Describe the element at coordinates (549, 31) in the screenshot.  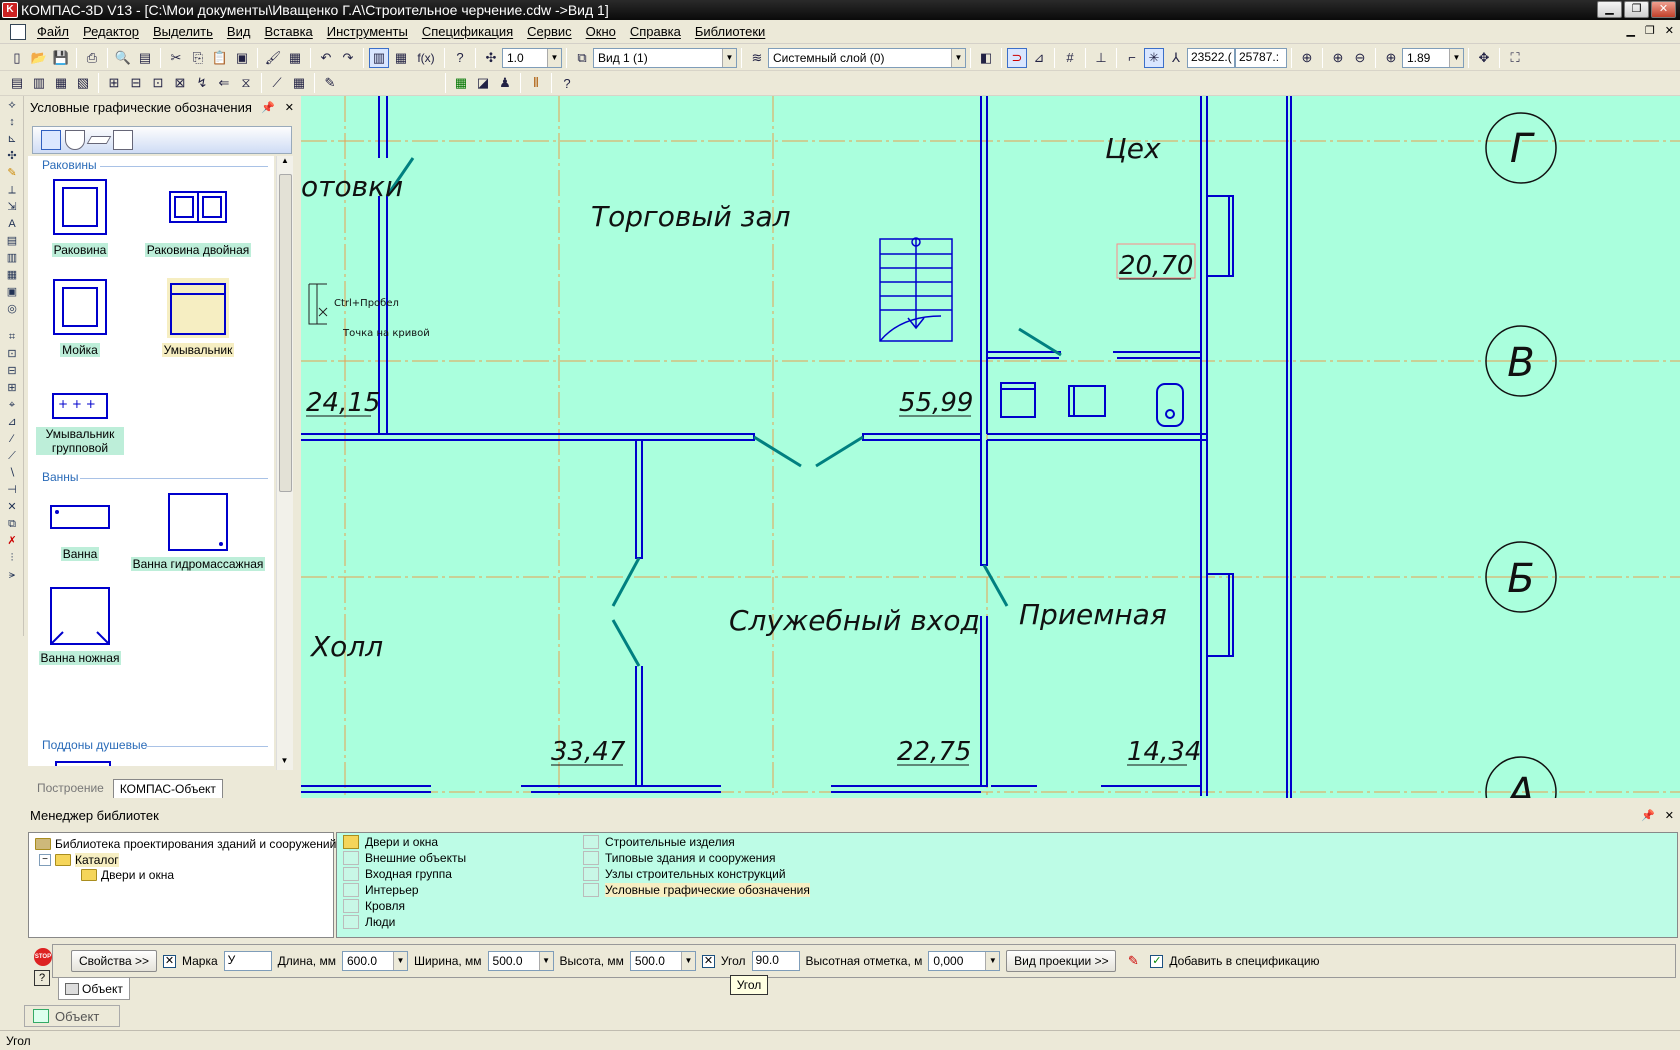
I see `menu-service: Сервис` at that location.